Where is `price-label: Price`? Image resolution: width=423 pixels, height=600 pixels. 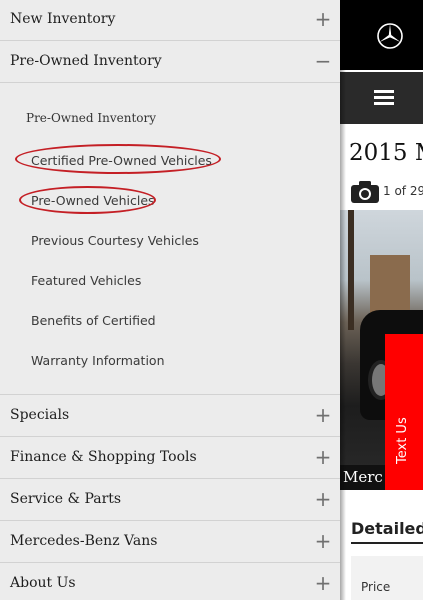 price-label: Price is located at coordinates (376, 587).